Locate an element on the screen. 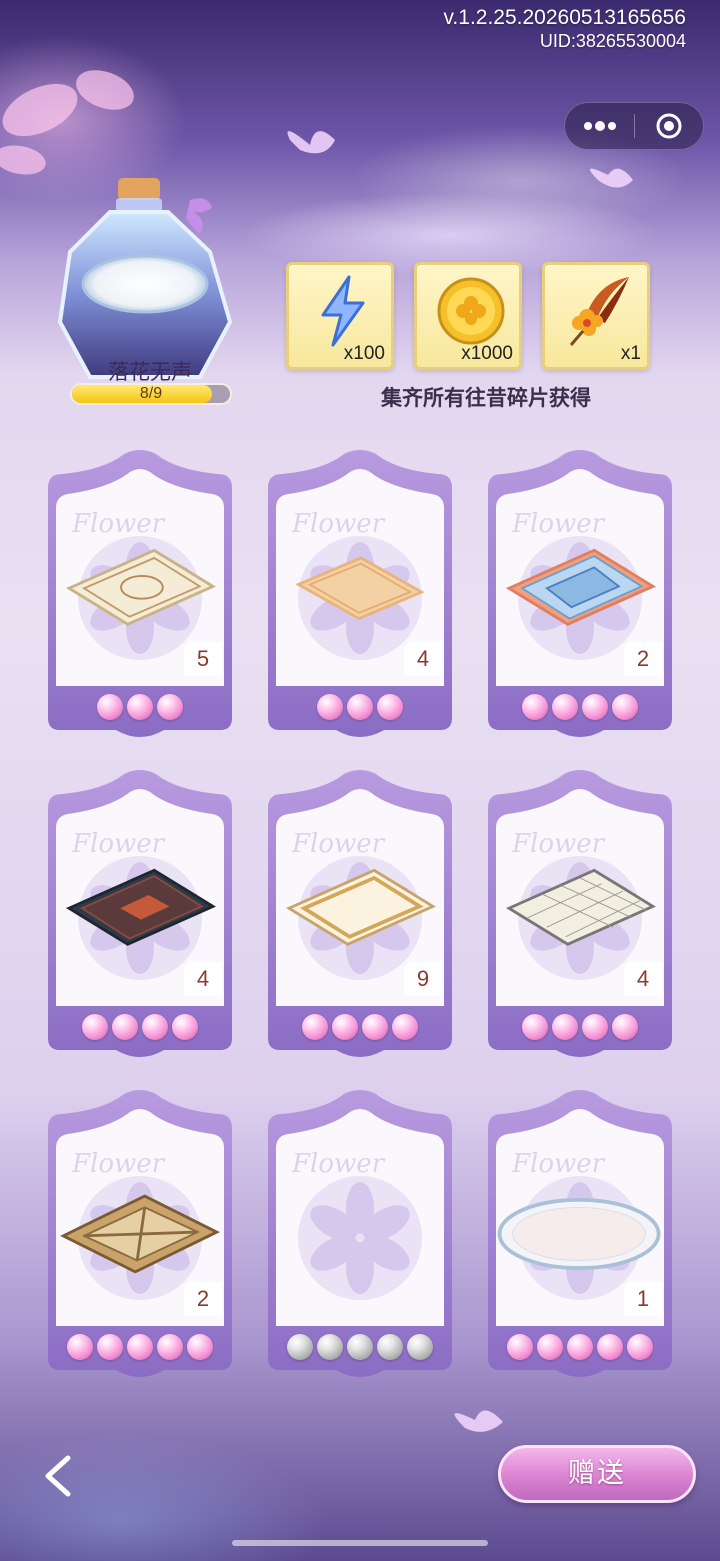  back-button is located at coordinates (58, 1476).